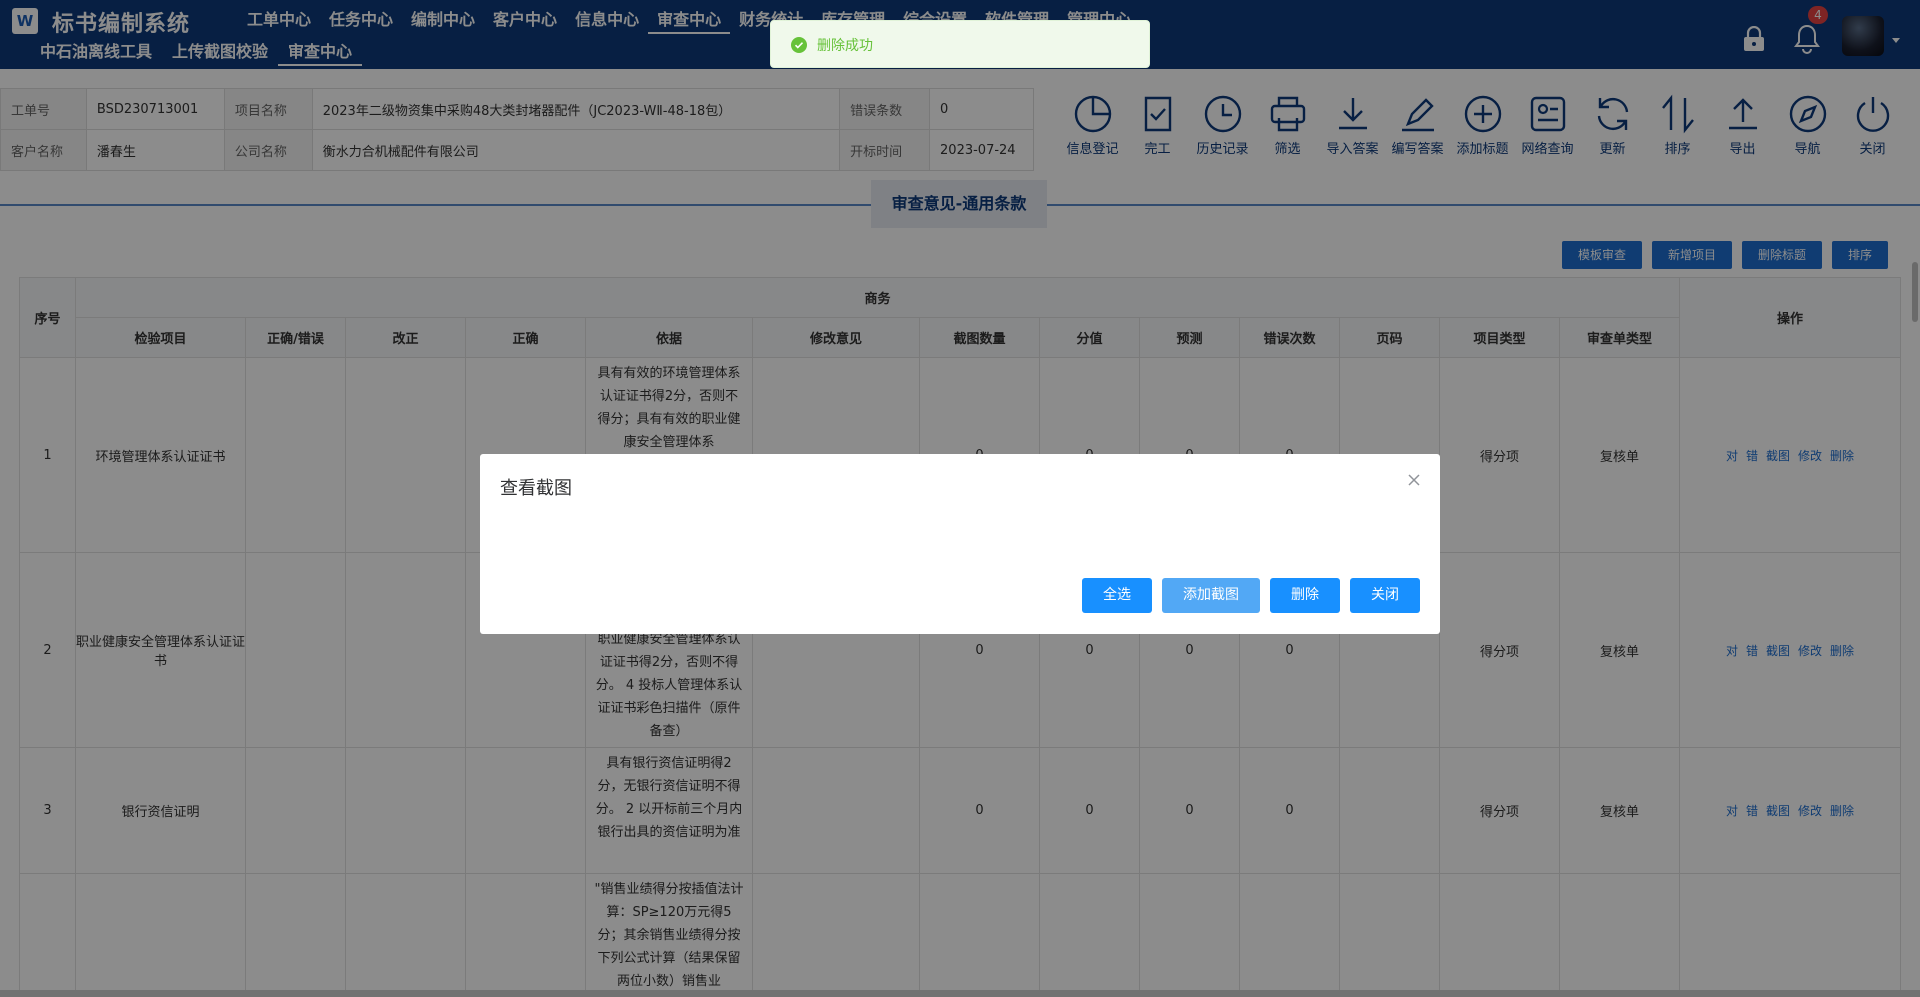  I want to click on dialog-title: 查看截图, so click(536, 488).